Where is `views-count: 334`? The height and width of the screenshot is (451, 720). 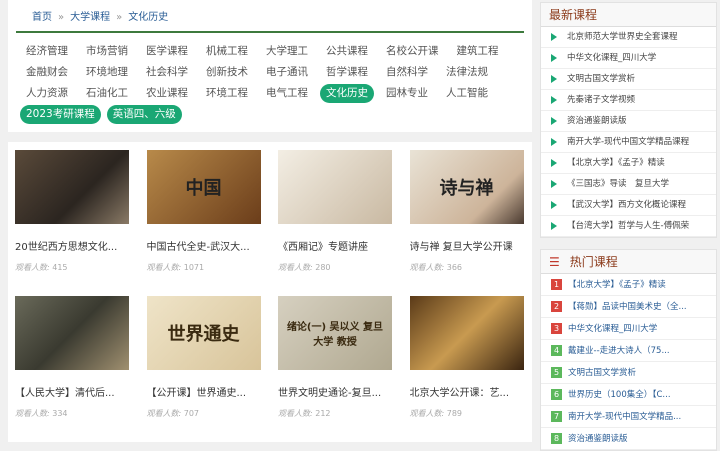
views-count: 334 is located at coordinates (60, 413).